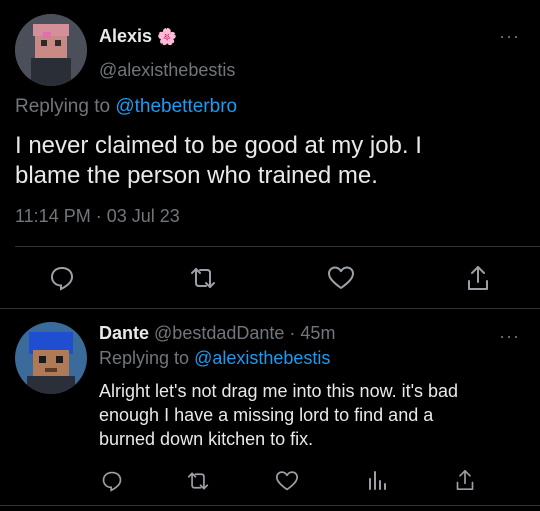 This screenshot has height=511, width=540. I want to click on timestamp: 11:14 PM · 03 Jul 23, so click(97, 216).